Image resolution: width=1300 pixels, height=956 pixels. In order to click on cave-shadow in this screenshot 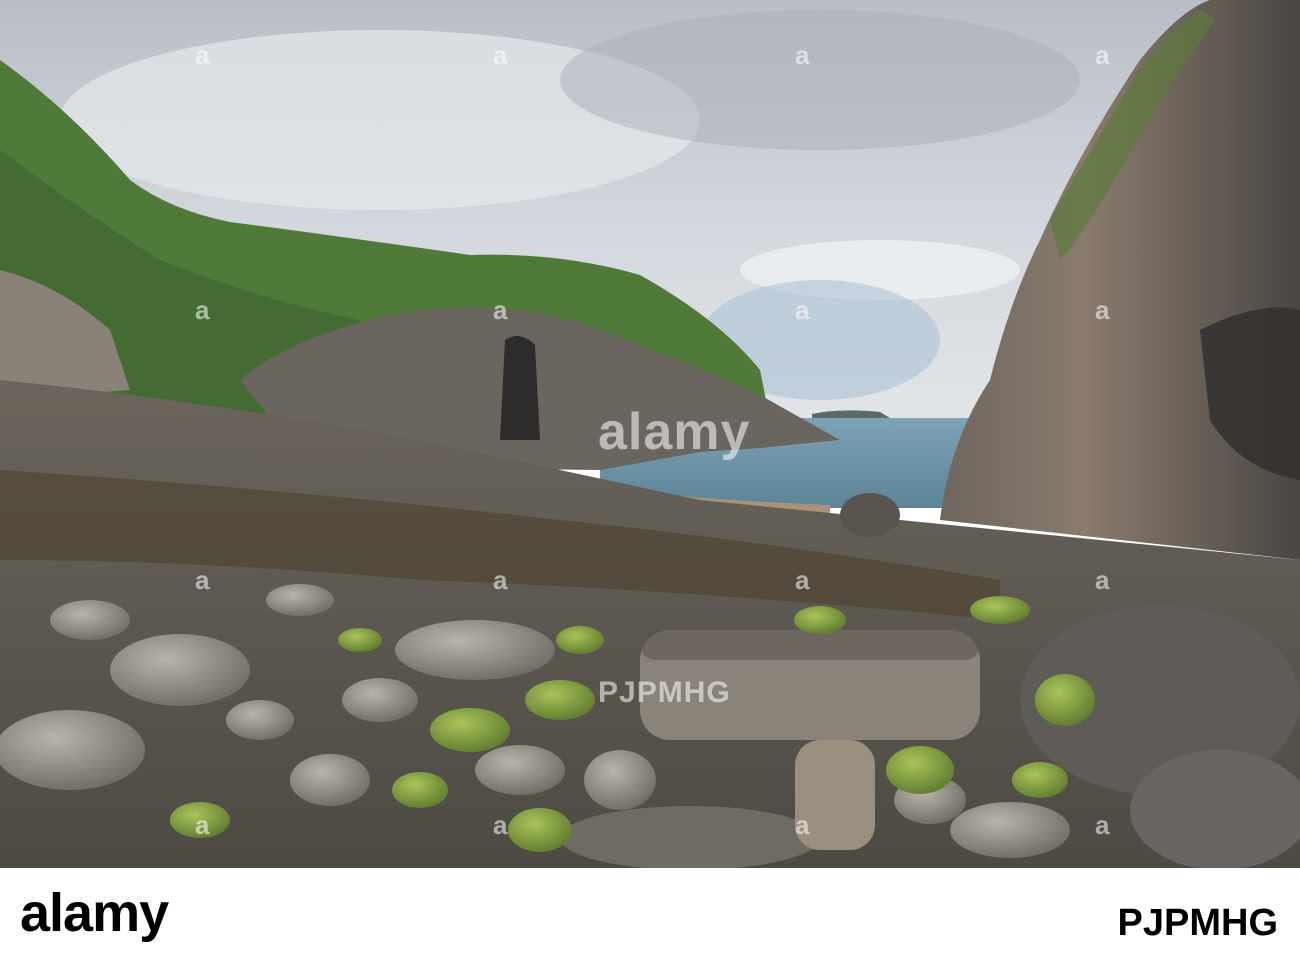, I will do `click(520, 388)`.